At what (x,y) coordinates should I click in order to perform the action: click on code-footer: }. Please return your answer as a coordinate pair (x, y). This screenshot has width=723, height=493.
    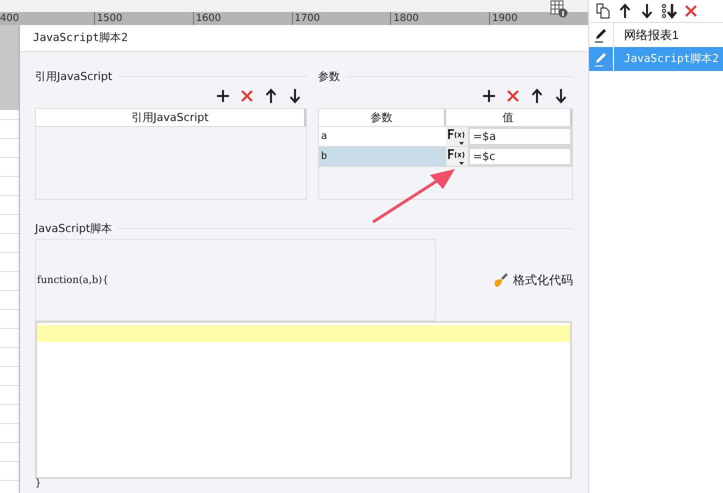
    Looking at the image, I should click on (304, 484).